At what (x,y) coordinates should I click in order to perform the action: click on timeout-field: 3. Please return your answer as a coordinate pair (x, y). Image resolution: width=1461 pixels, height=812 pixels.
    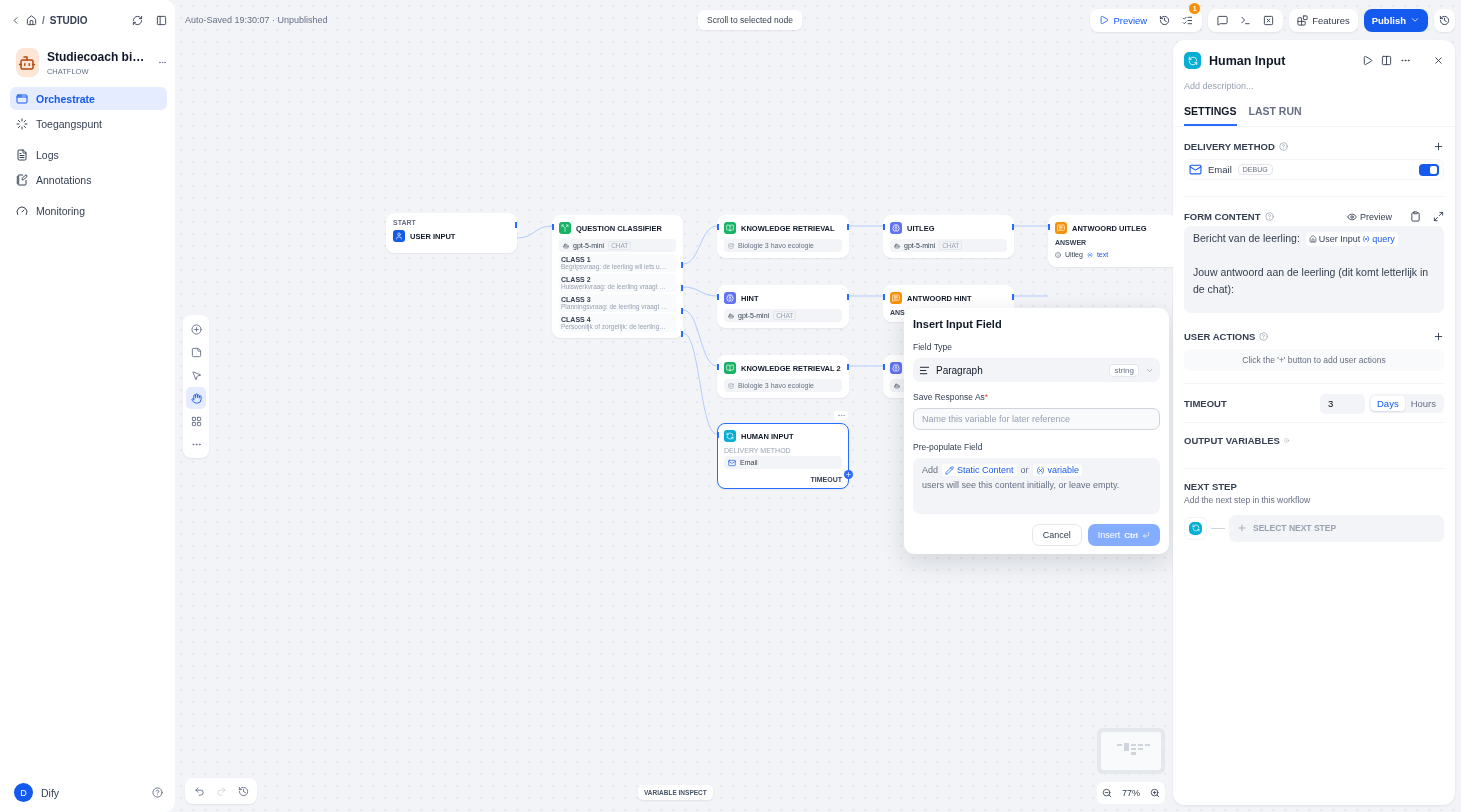
    Looking at the image, I should click on (1342, 403).